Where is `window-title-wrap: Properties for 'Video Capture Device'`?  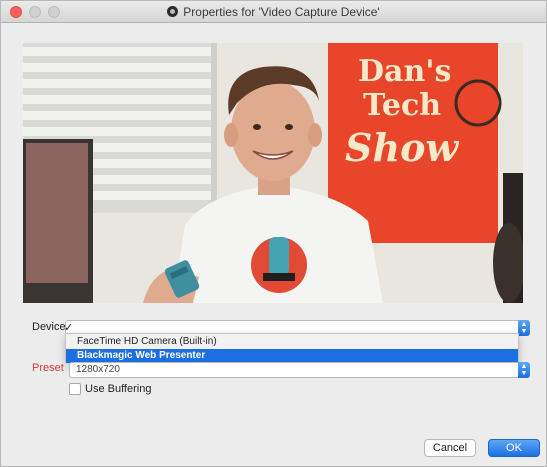 window-title-wrap: Properties for 'Video Capture Device' is located at coordinates (273, 12).